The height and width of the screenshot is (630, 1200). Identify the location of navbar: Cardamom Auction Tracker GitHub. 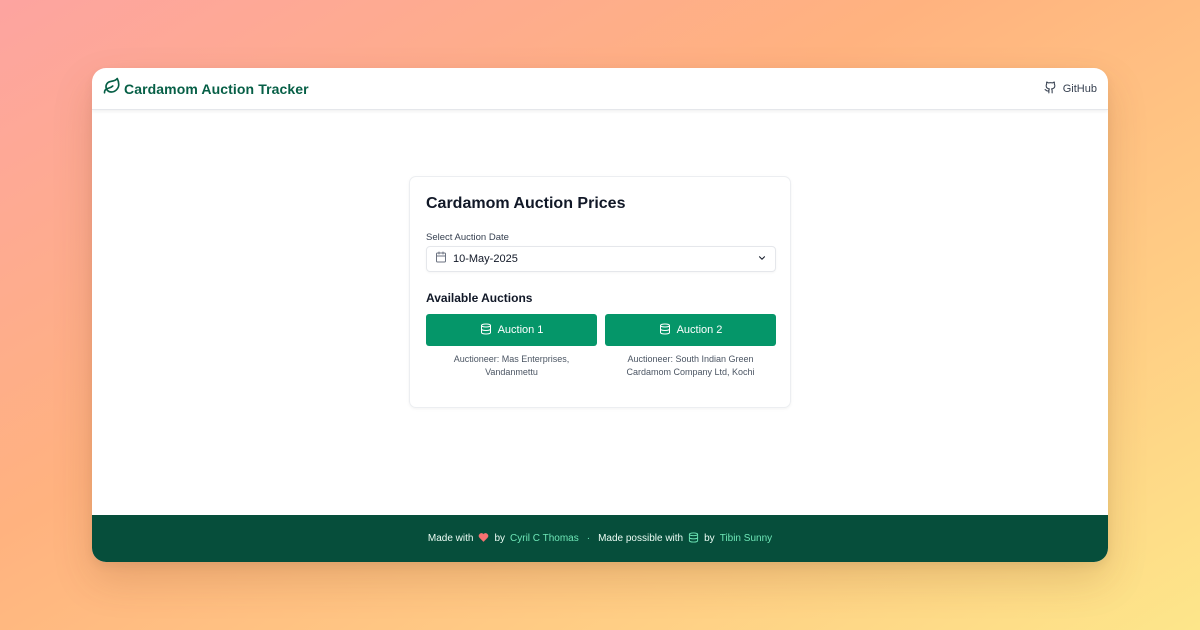
(600, 89).